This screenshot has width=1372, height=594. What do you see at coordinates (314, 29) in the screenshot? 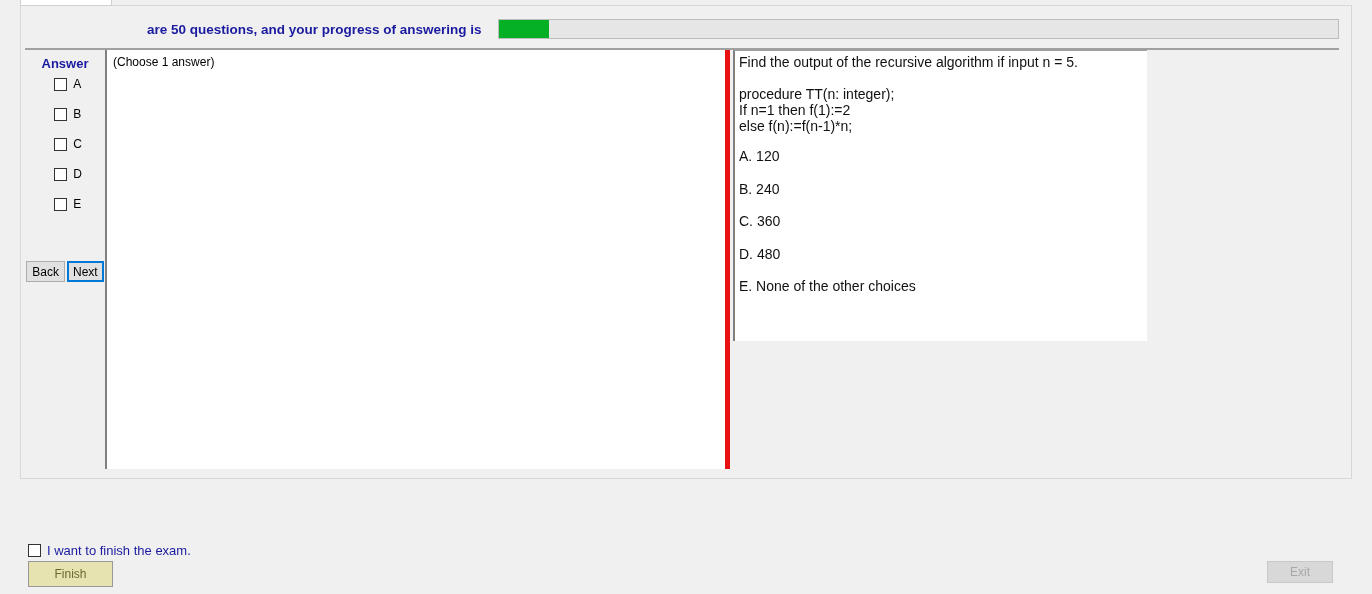
I see `header-text: are 50 questions, and your progress of answering is` at bounding box center [314, 29].